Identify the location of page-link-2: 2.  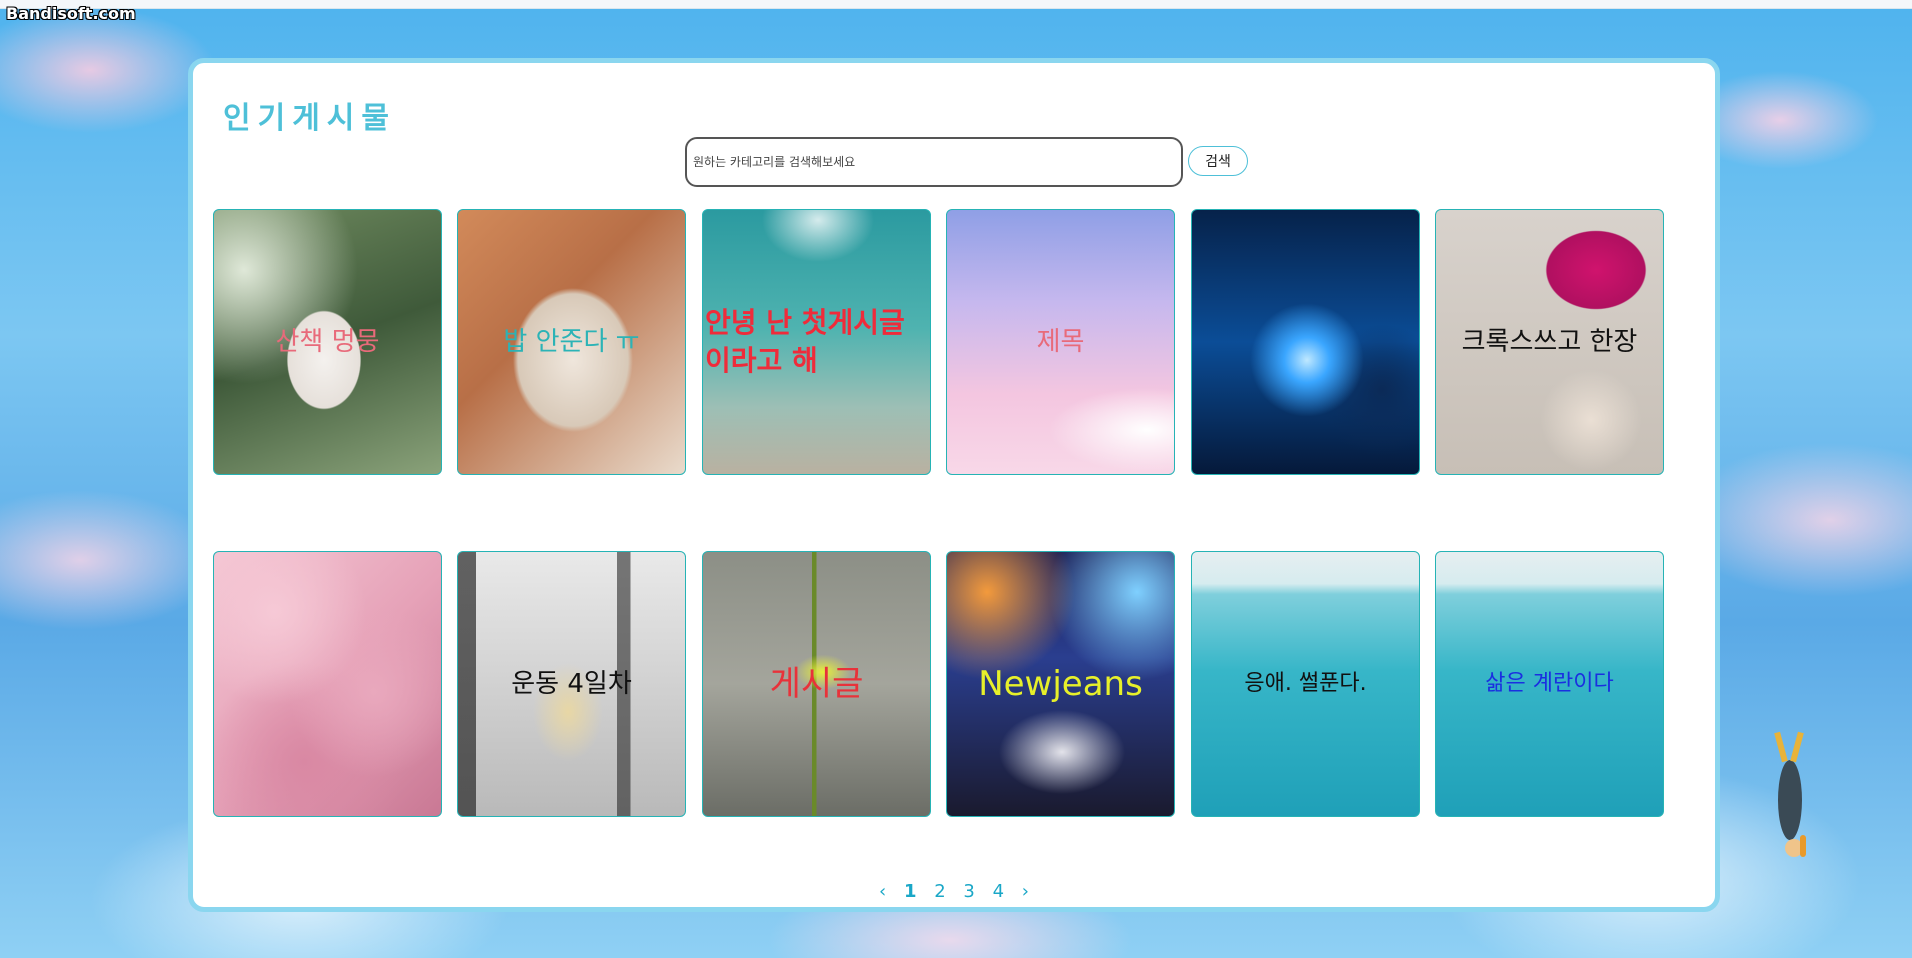
(939, 891).